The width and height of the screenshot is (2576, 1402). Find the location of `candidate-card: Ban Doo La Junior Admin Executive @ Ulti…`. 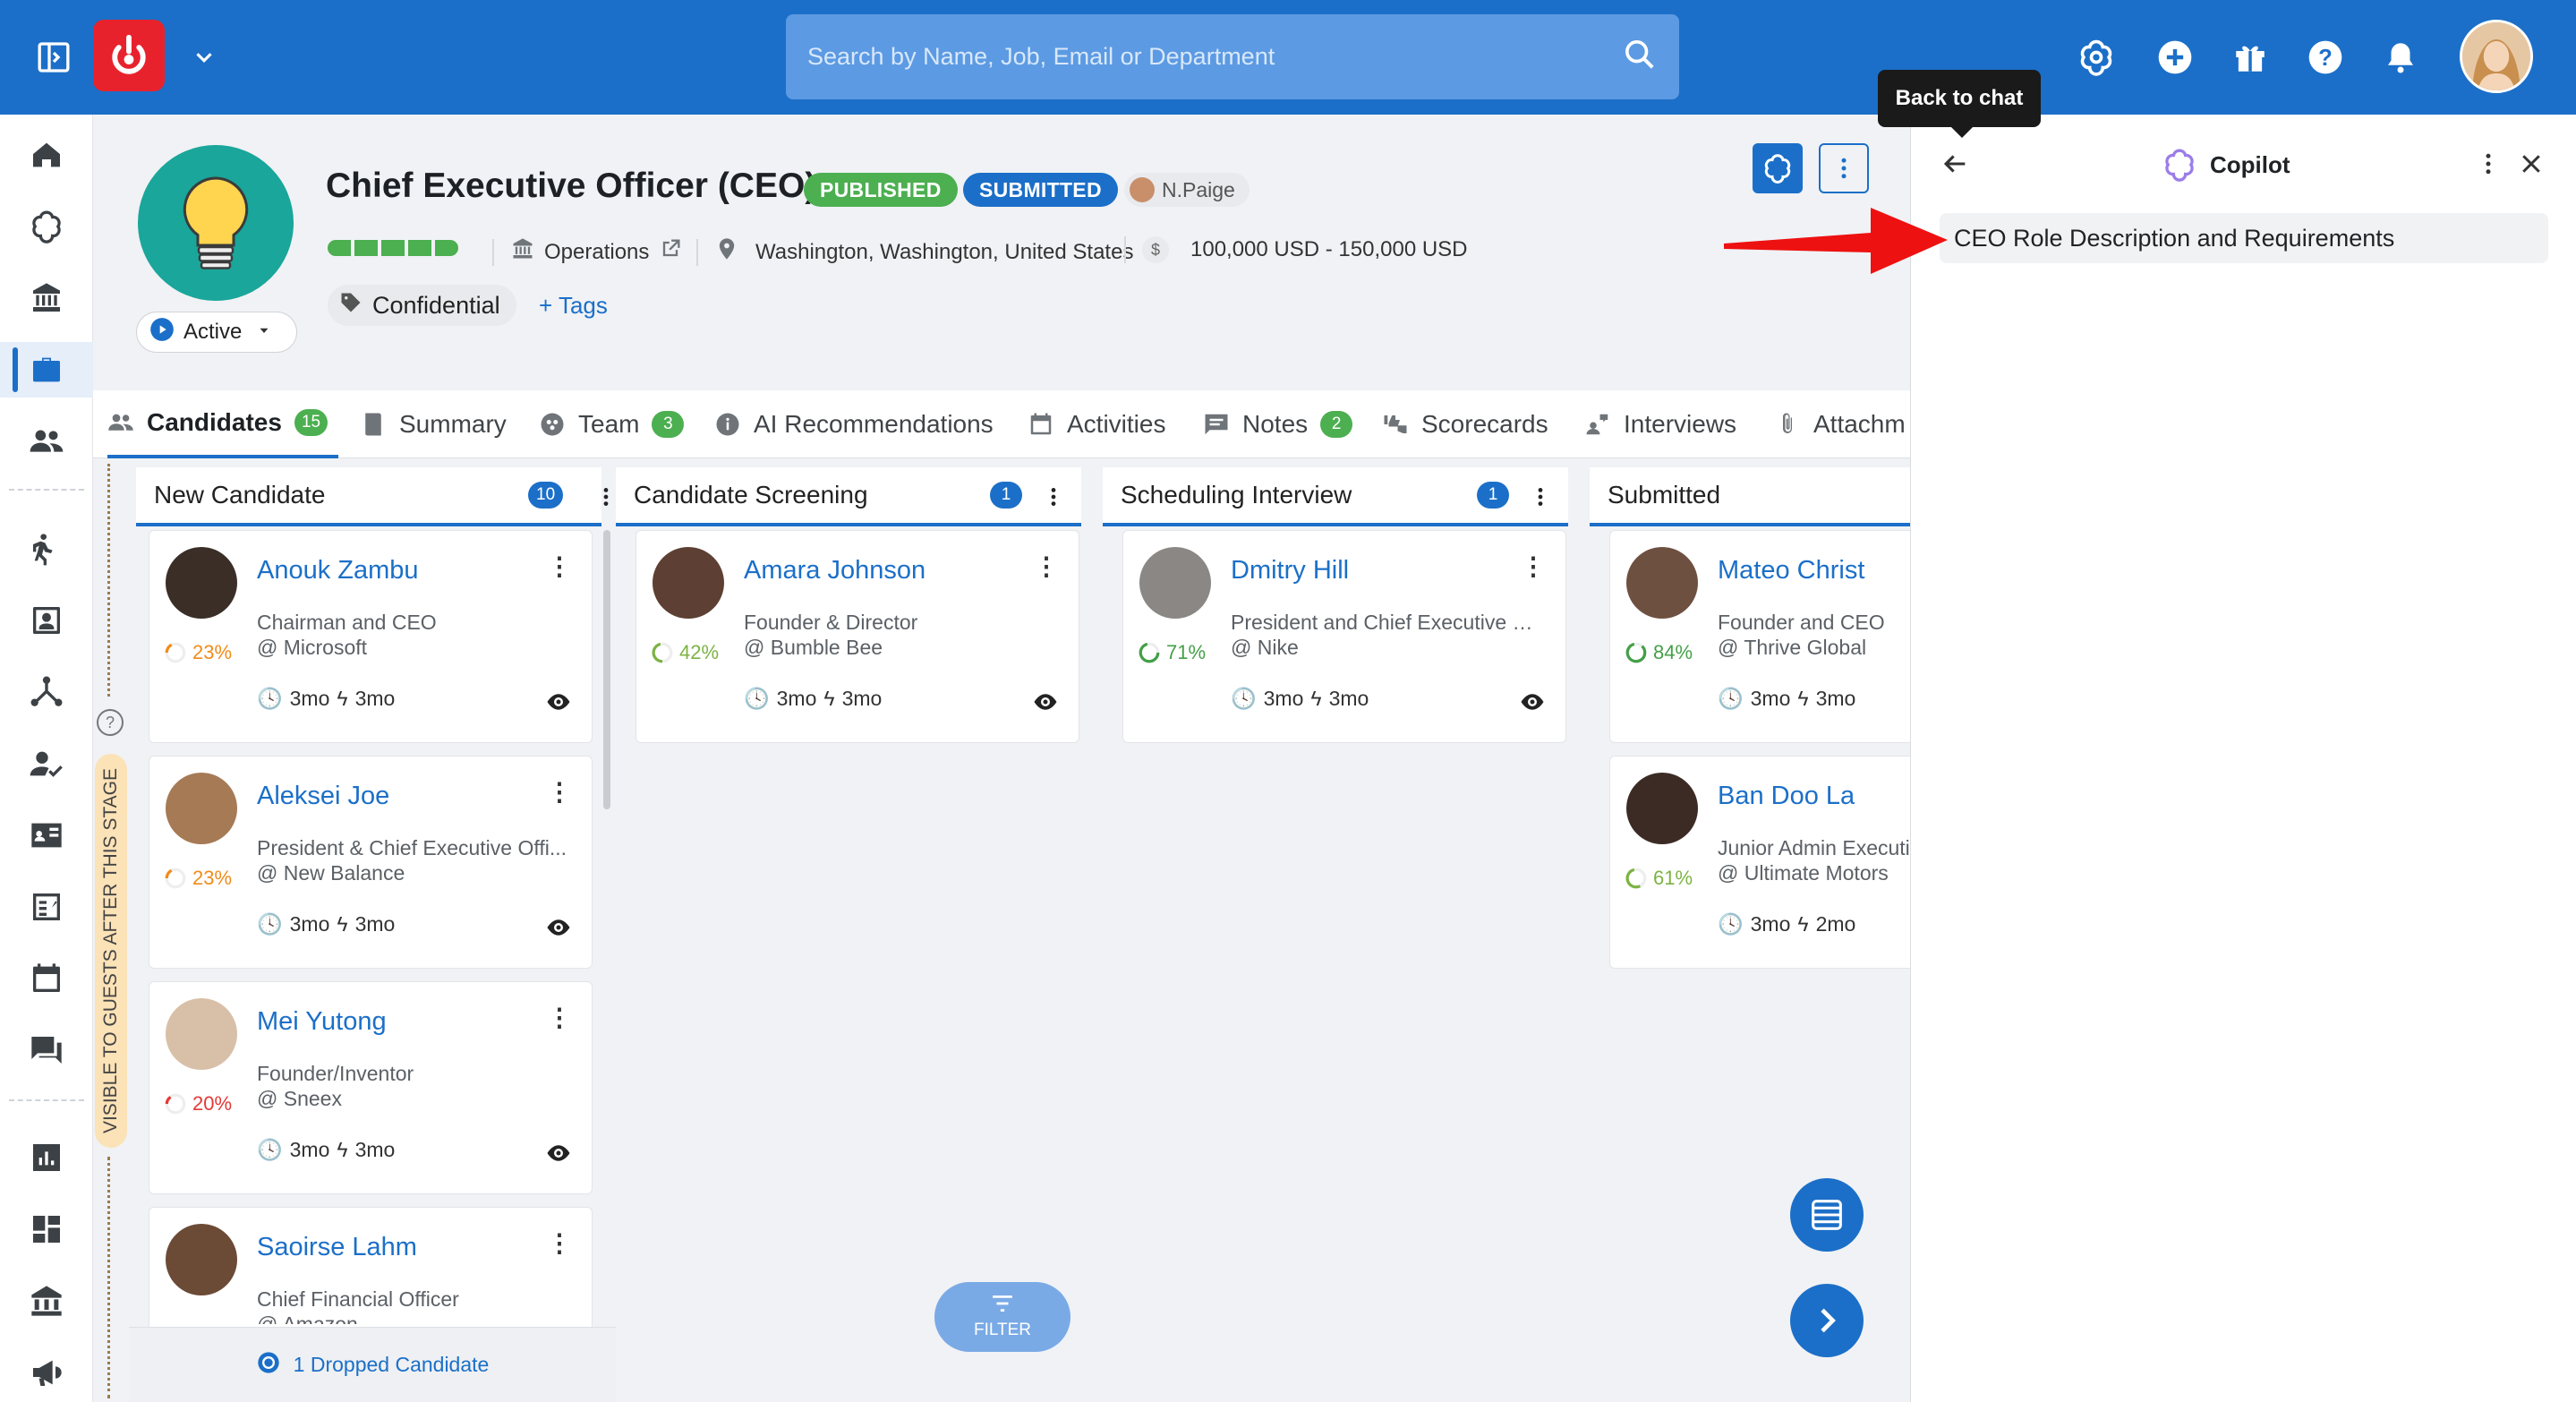

candidate-card: Ban Doo La Junior Admin Executive @ Ulti… is located at coordinates (1759, 862).